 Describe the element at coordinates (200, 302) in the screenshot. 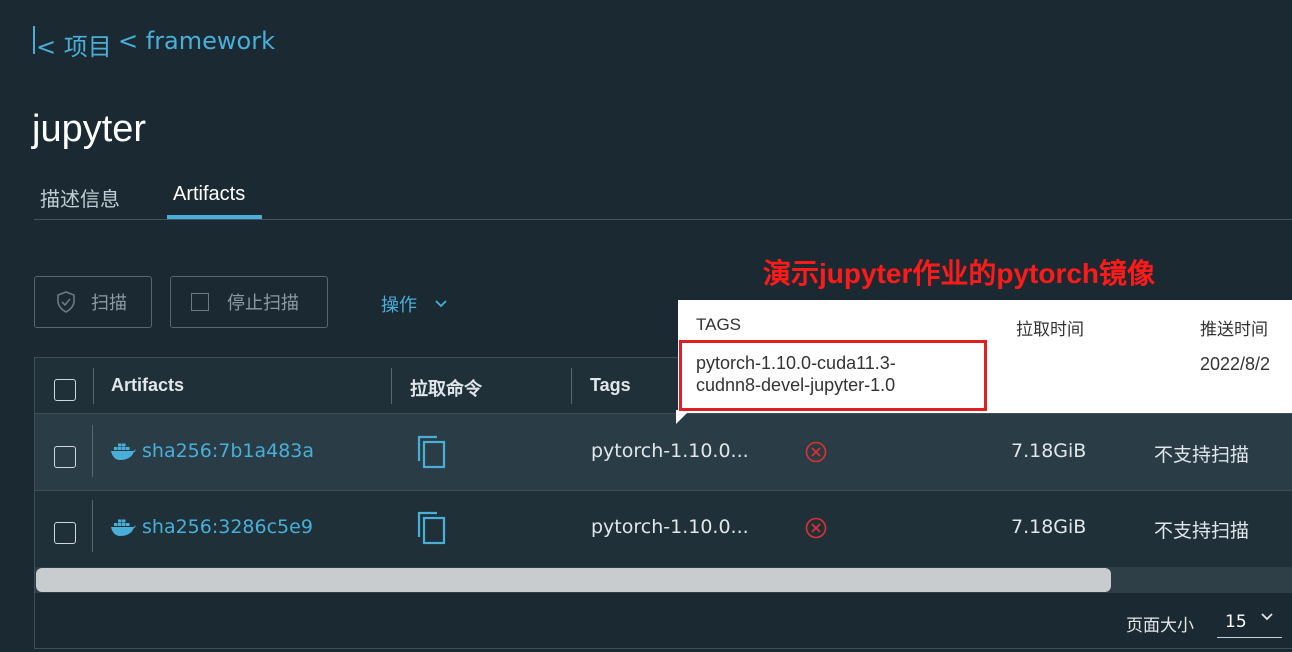

I see `stop-square-icon` at that location.